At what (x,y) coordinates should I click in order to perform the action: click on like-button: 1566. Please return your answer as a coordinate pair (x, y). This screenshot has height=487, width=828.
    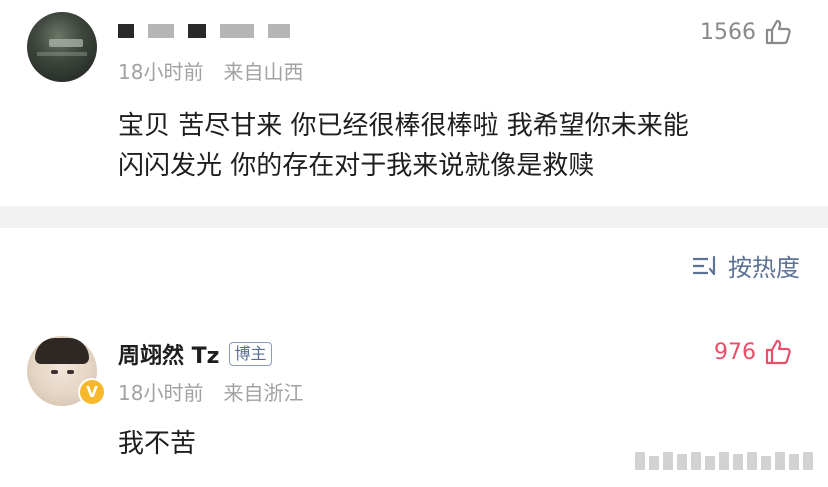
    Looking at the image, I should click on (746, 32).